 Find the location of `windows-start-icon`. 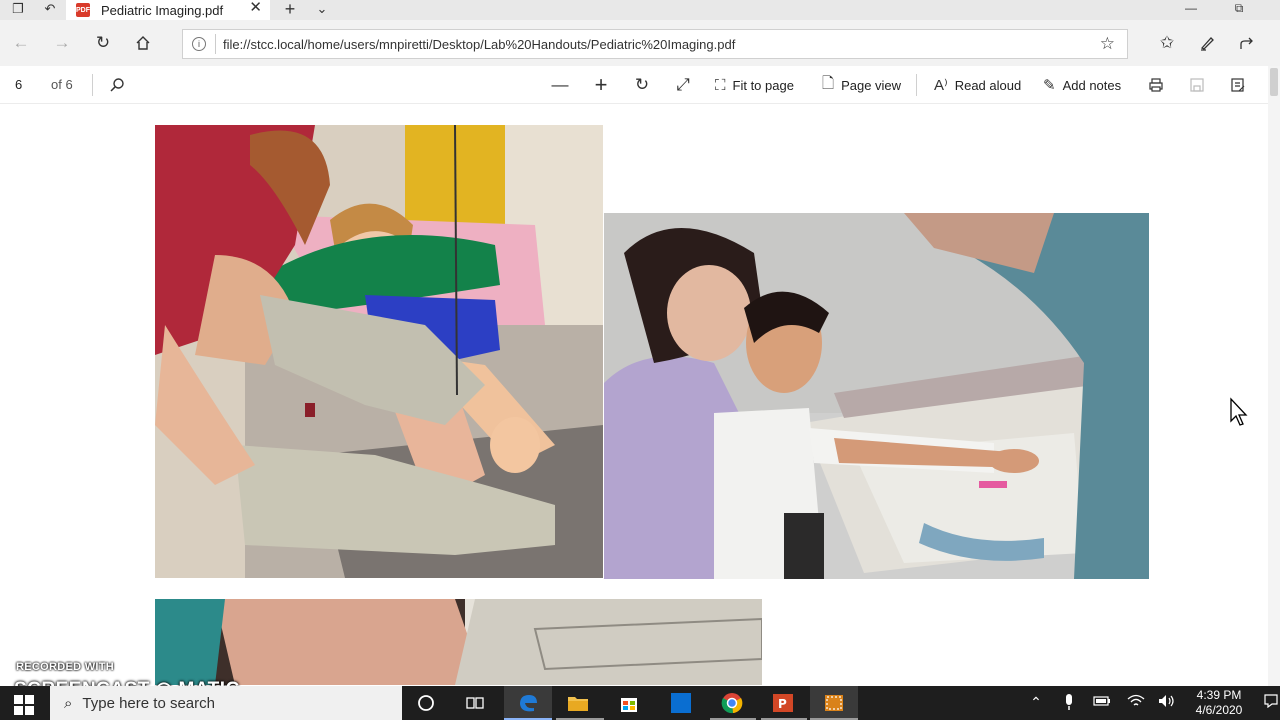

windows-start-icon is located at coordinates (24, 705).